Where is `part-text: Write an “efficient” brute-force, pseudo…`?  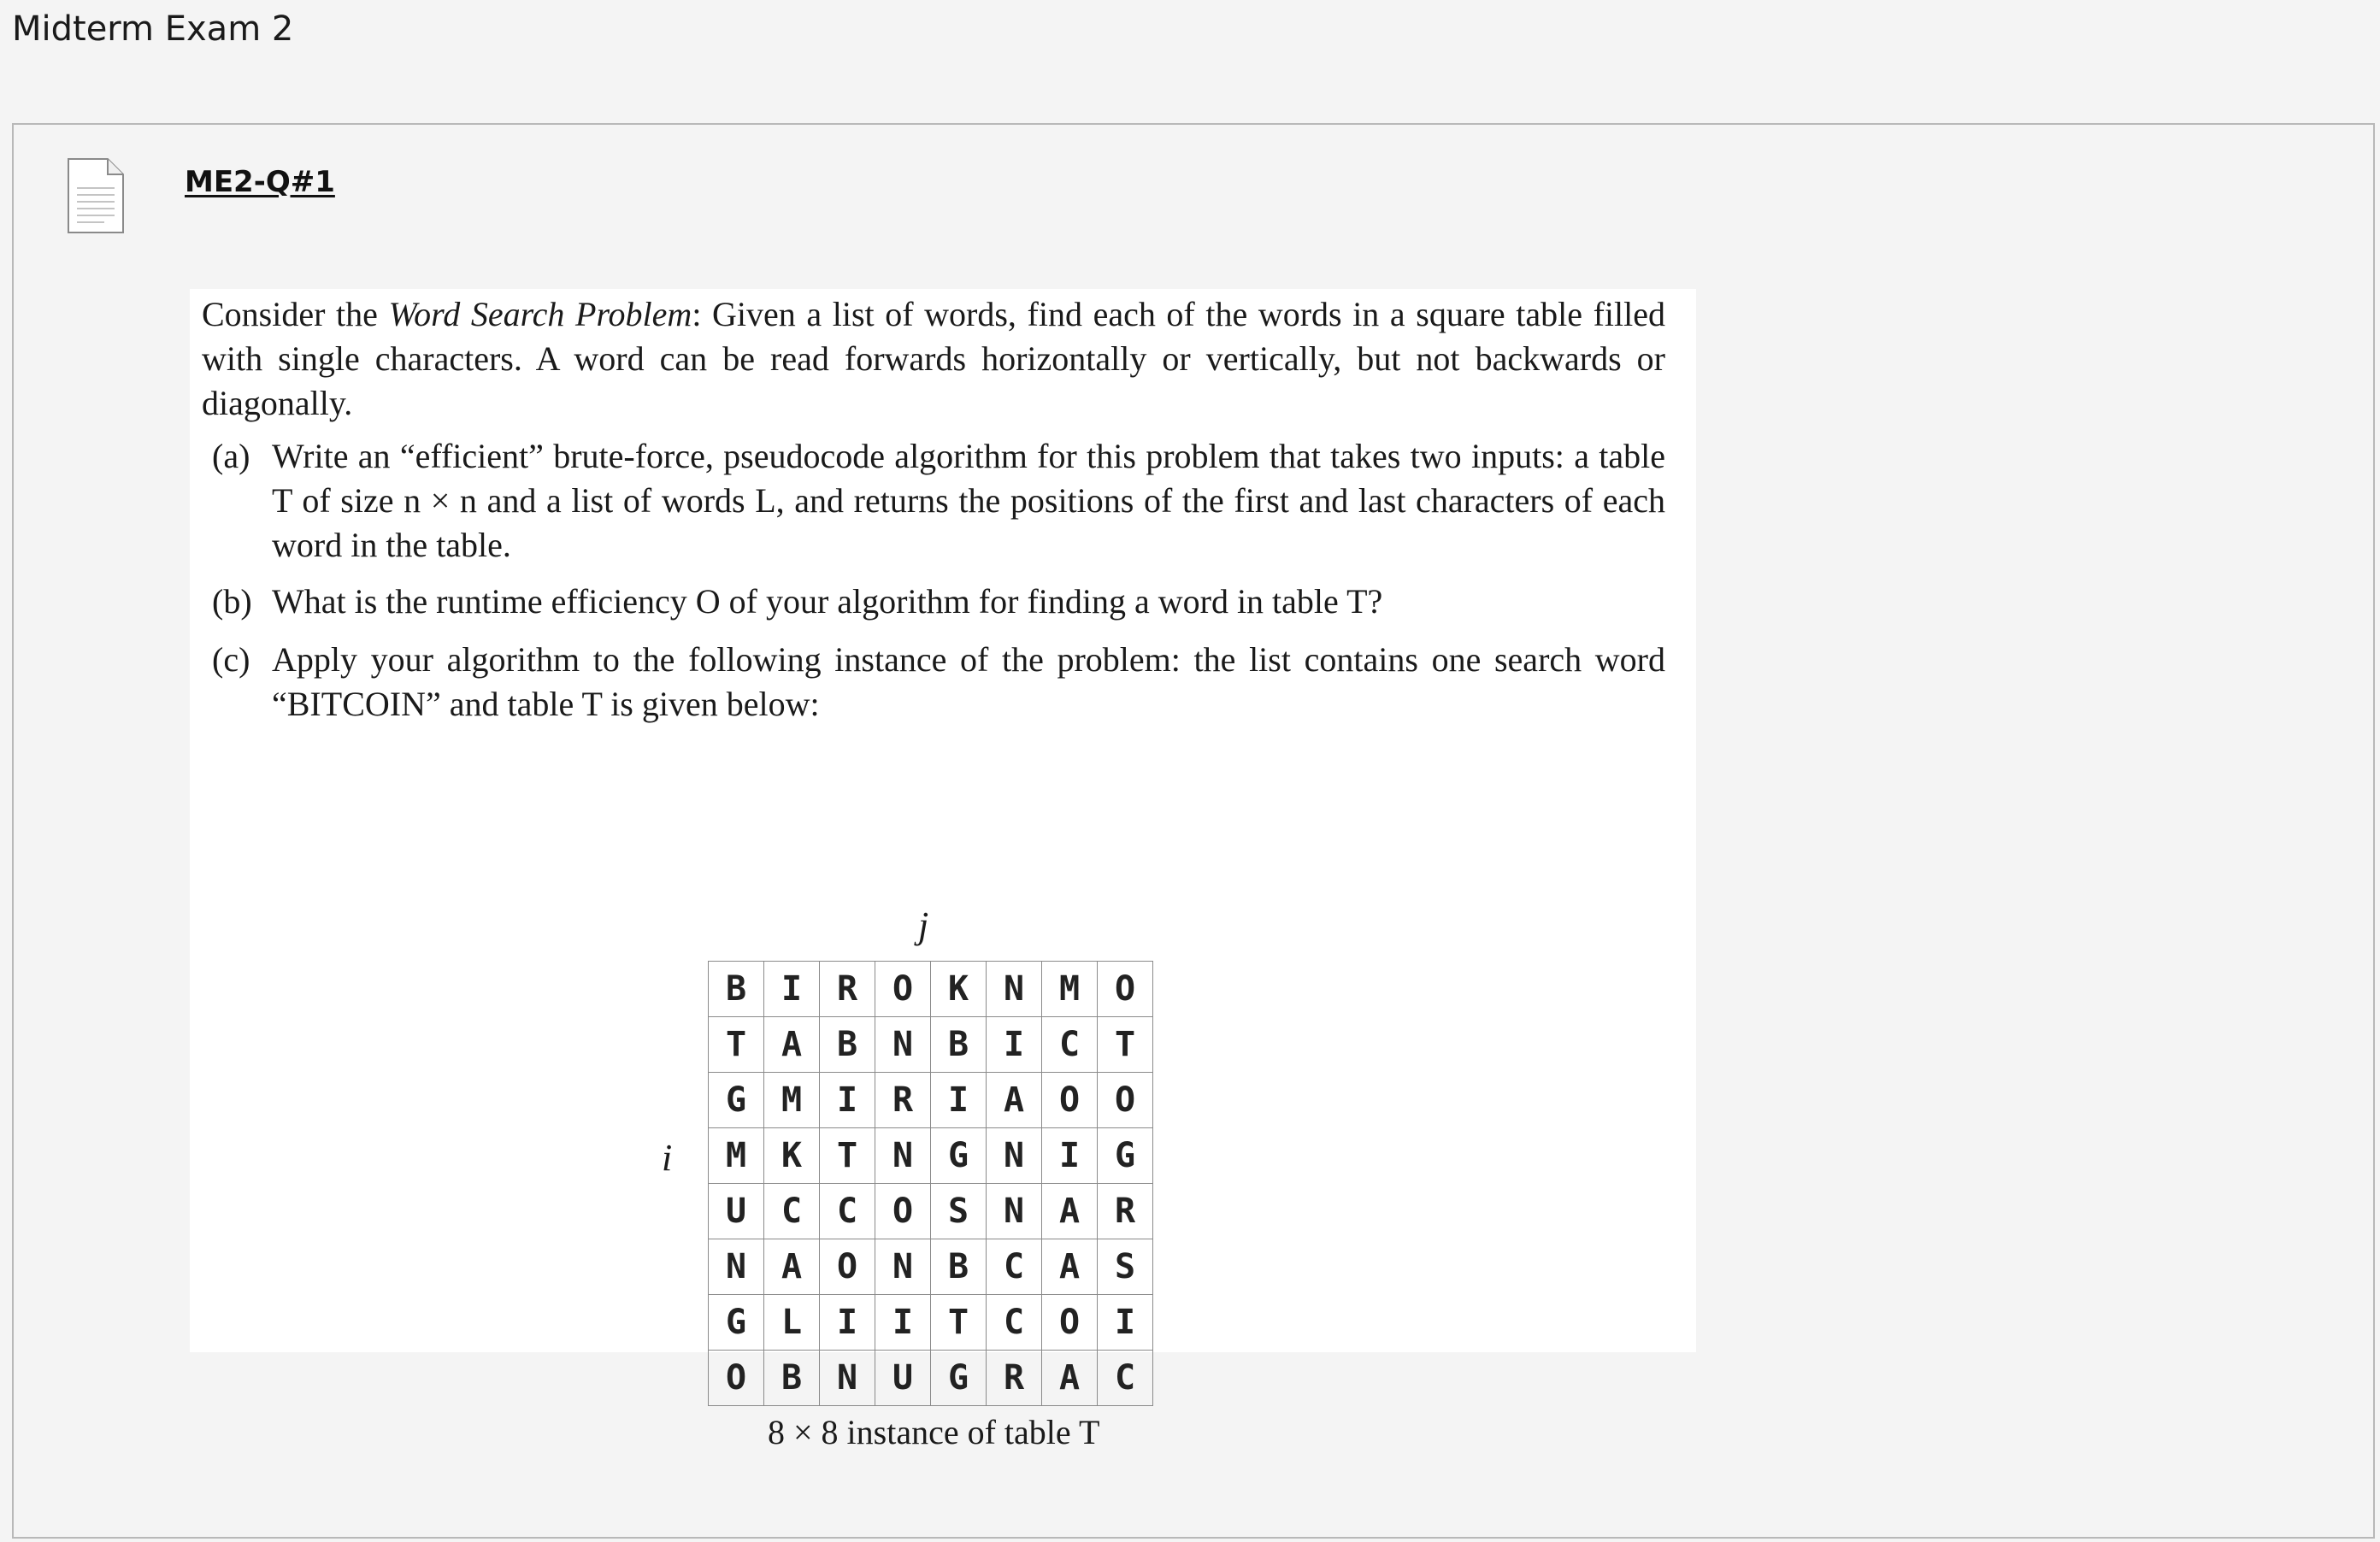 part-text: Write an “efficient” brute-force, pseudo… is located at coordinates (969, 500).